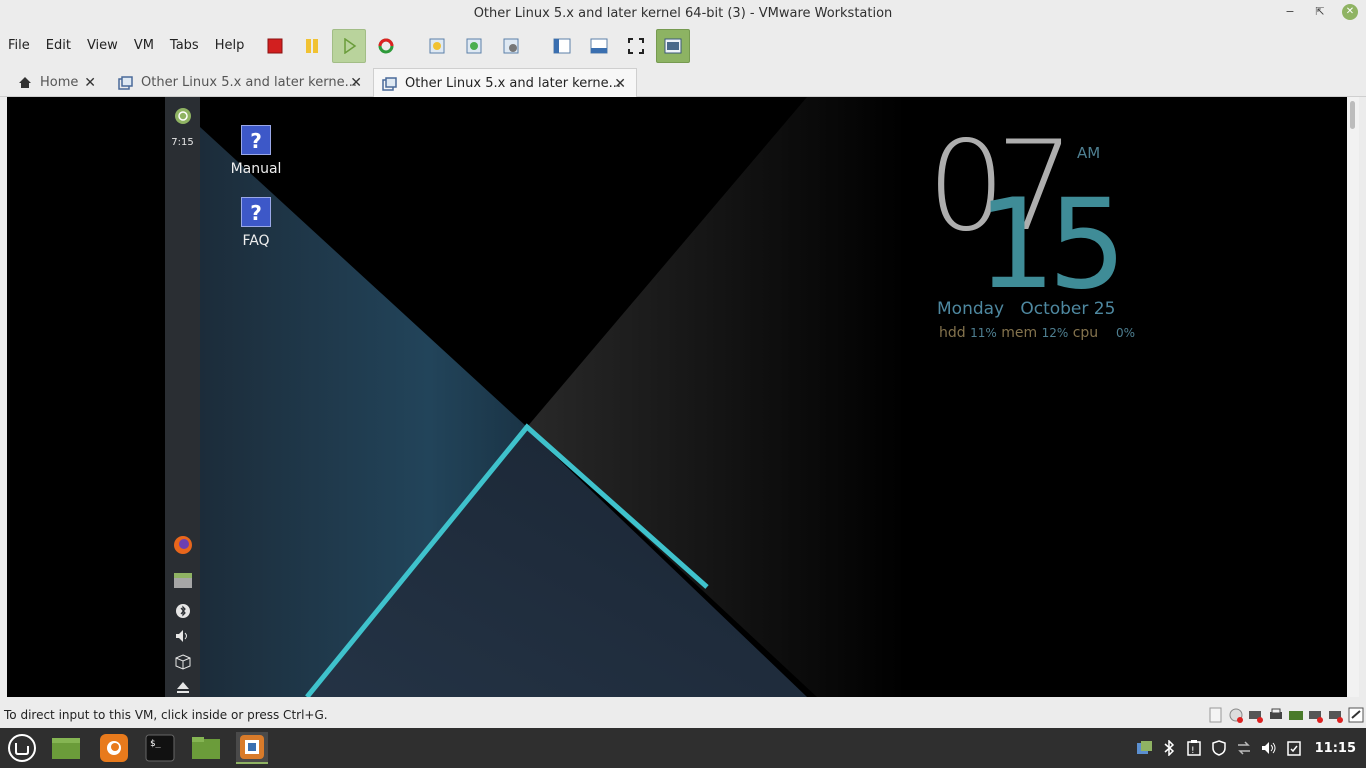 The height and width of the screenshot is (768, 1366). Describe the element at coordinates (256, 151) in the screenshot. I see `desktop-icon-manual: ? Manual` at that location.